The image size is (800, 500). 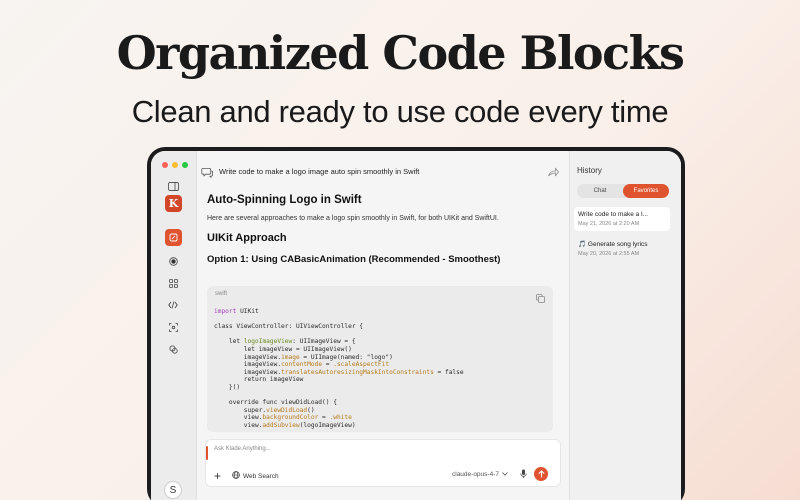 I want to click on code-icon, so click(x=173, y=305).